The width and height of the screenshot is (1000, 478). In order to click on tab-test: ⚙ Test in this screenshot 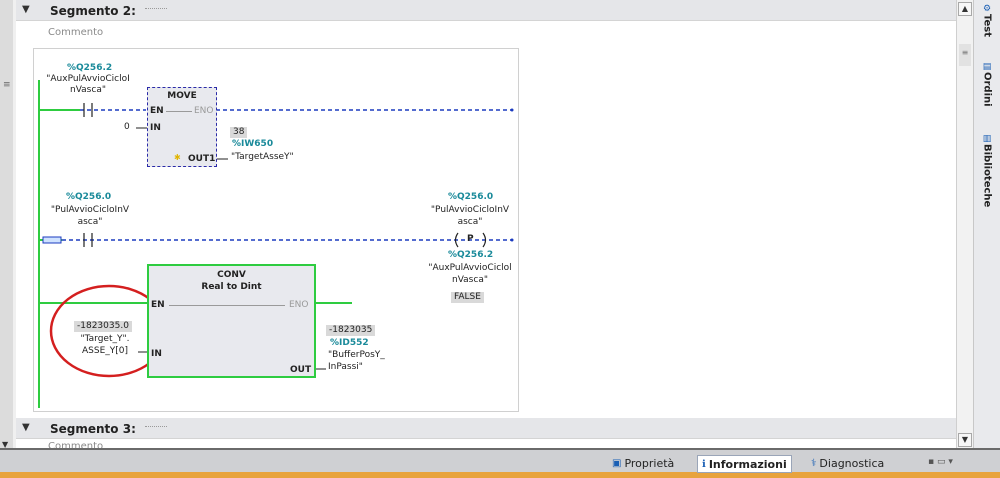, I will do `click(987, 20)`.